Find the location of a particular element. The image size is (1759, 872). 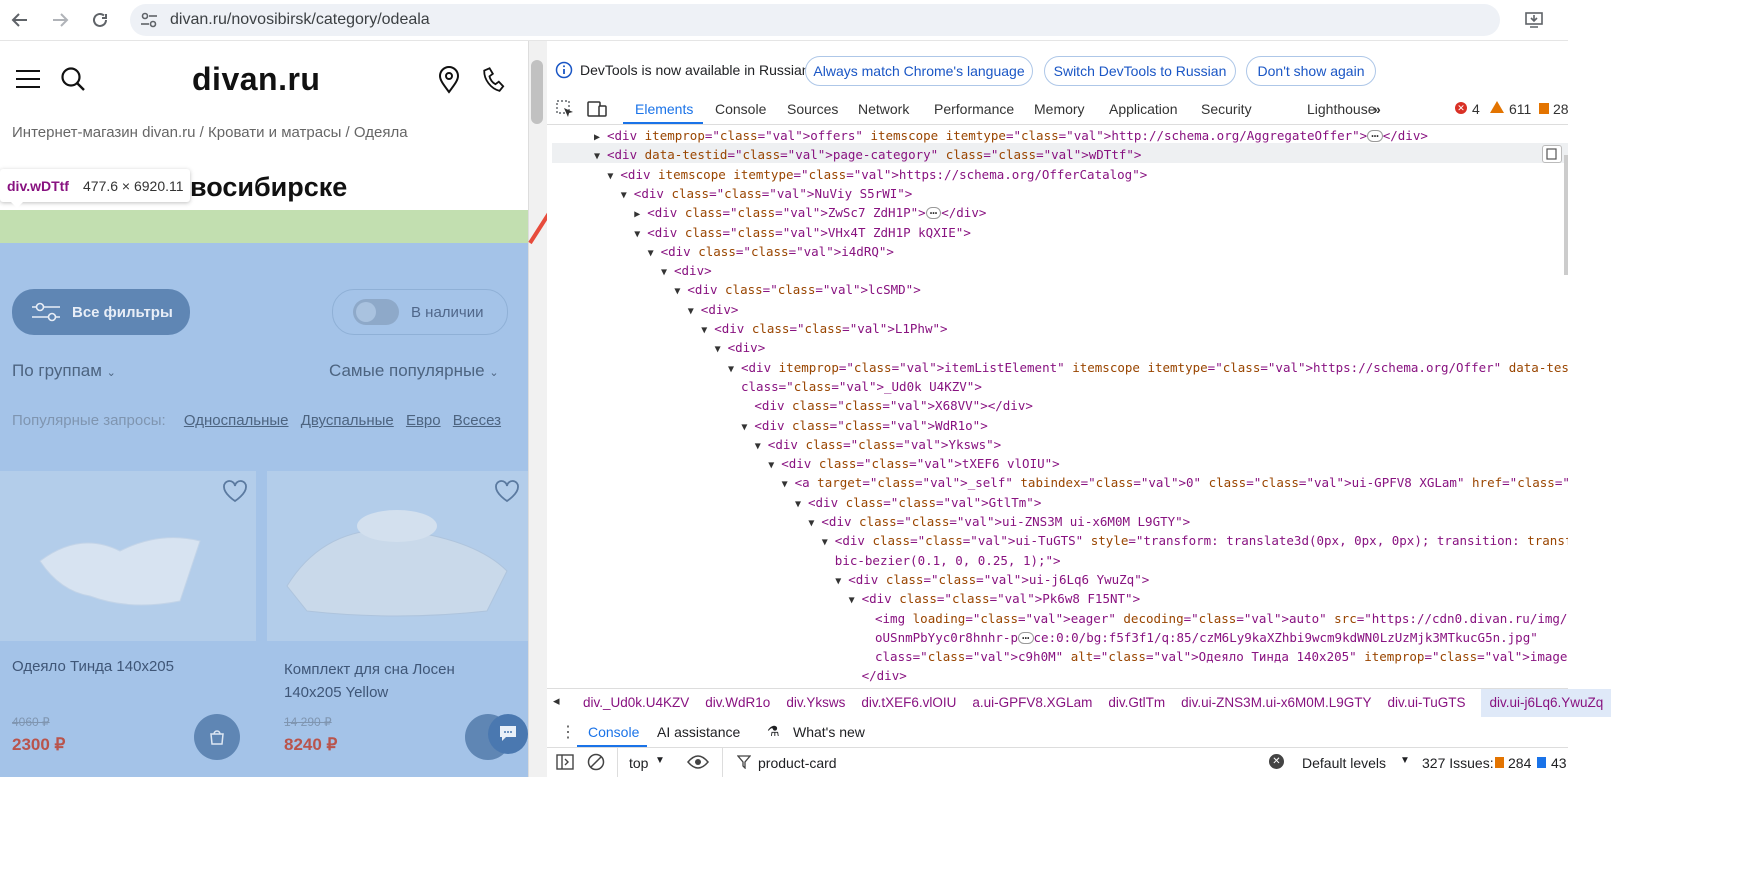

tab-memory: Memory is located at coordinates (1059, 109).